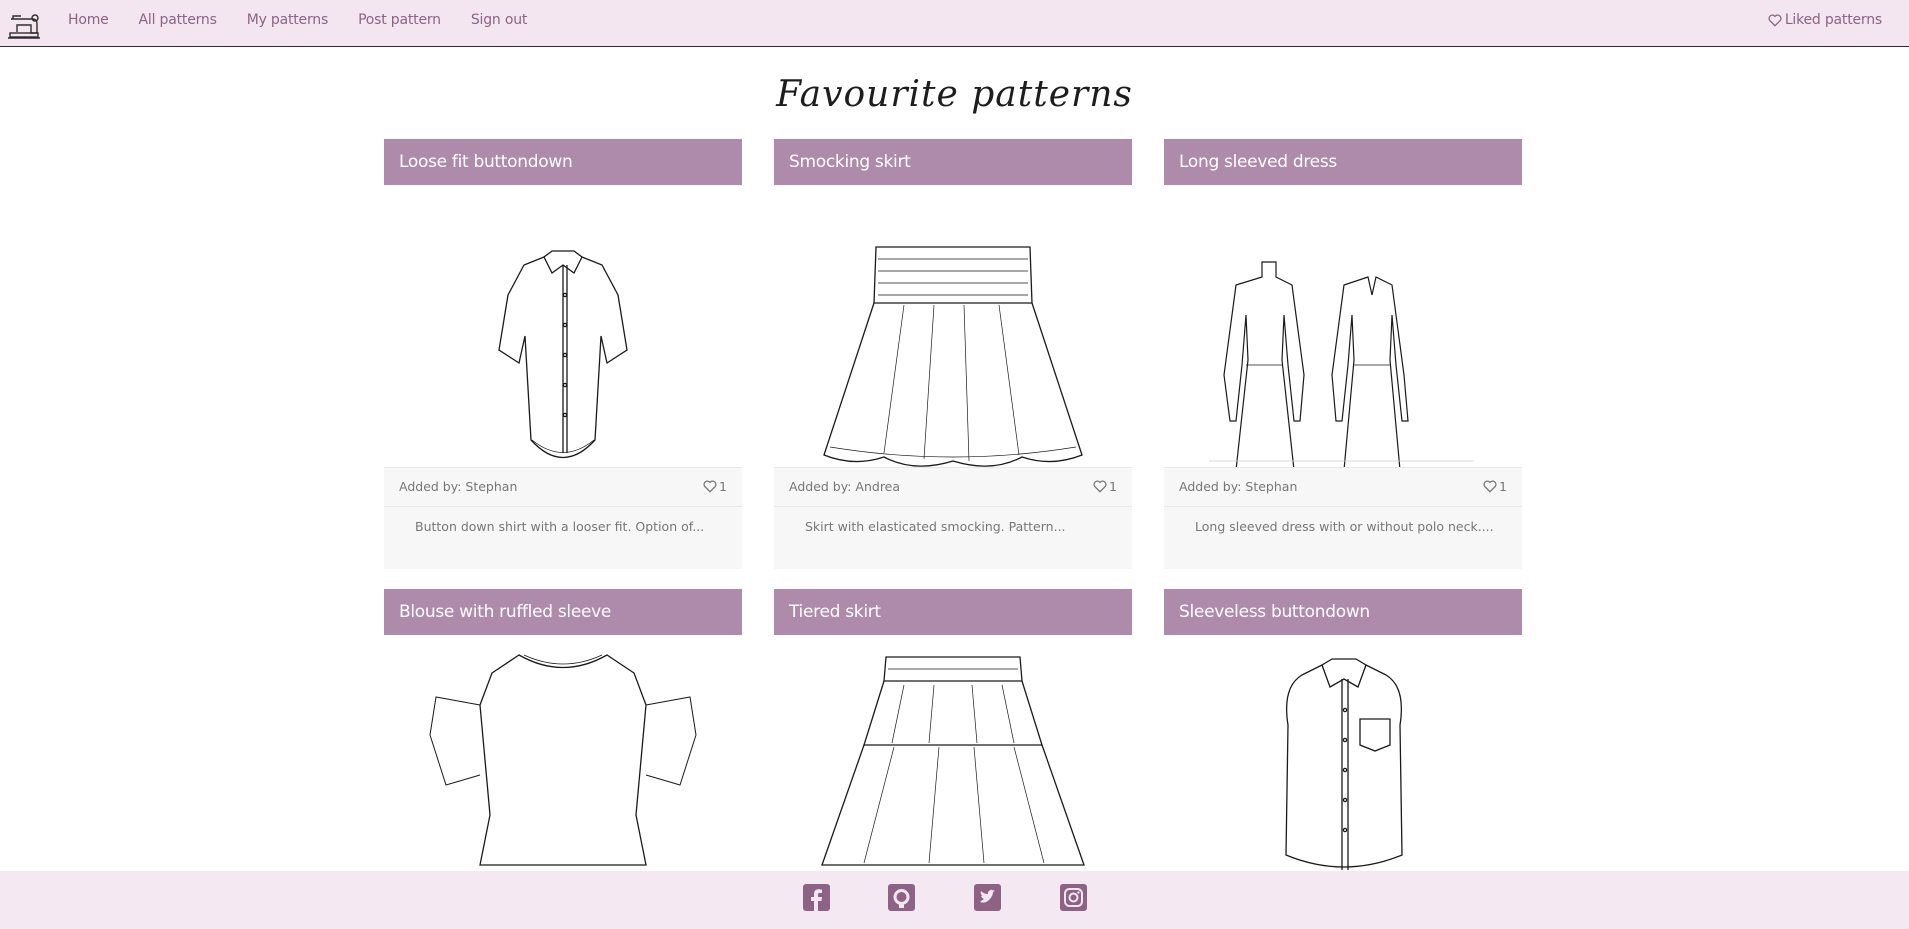  I want to click on card-title: Loose fit buttondown, so click(563, 162).